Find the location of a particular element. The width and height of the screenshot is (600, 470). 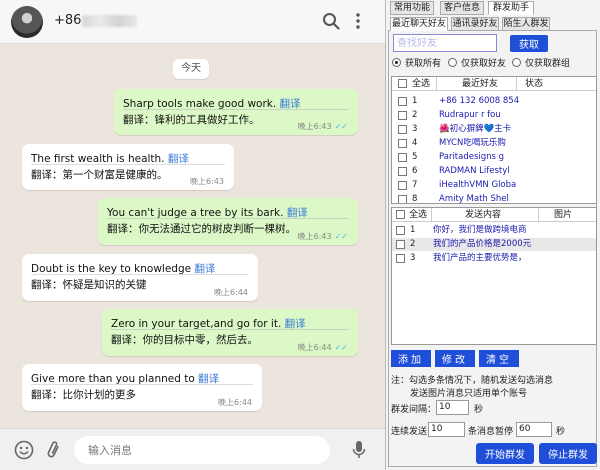

list-item: 1 +86 132 6008 854 is located at coordinates (494, 101).